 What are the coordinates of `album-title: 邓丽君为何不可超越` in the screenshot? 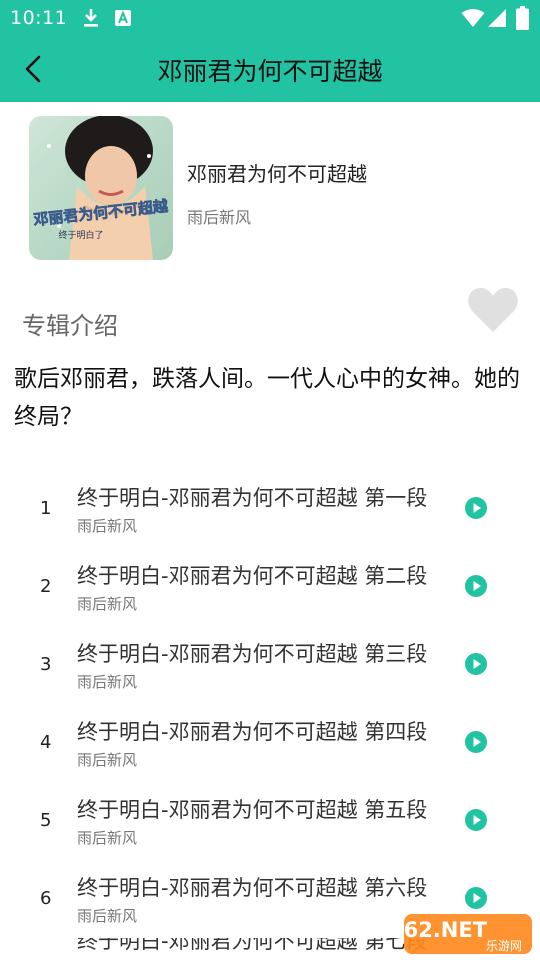 It's located at (277, 174).